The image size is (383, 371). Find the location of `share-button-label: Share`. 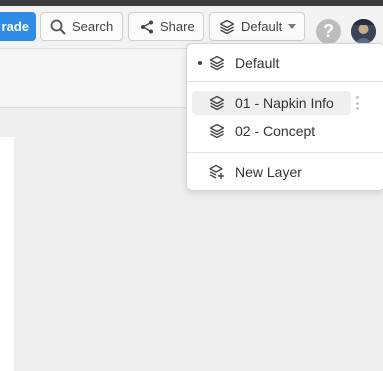

share-button-label: Share is located at coordinates (177, 26).